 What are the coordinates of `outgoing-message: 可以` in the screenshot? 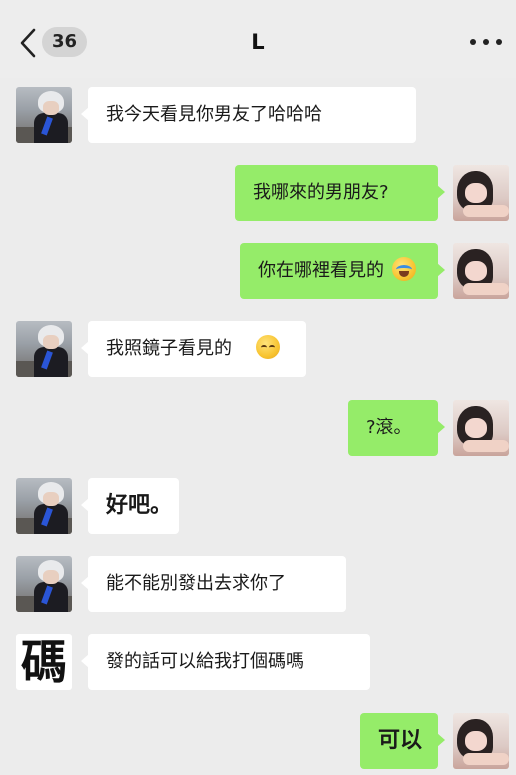 It's located at (402, 741).